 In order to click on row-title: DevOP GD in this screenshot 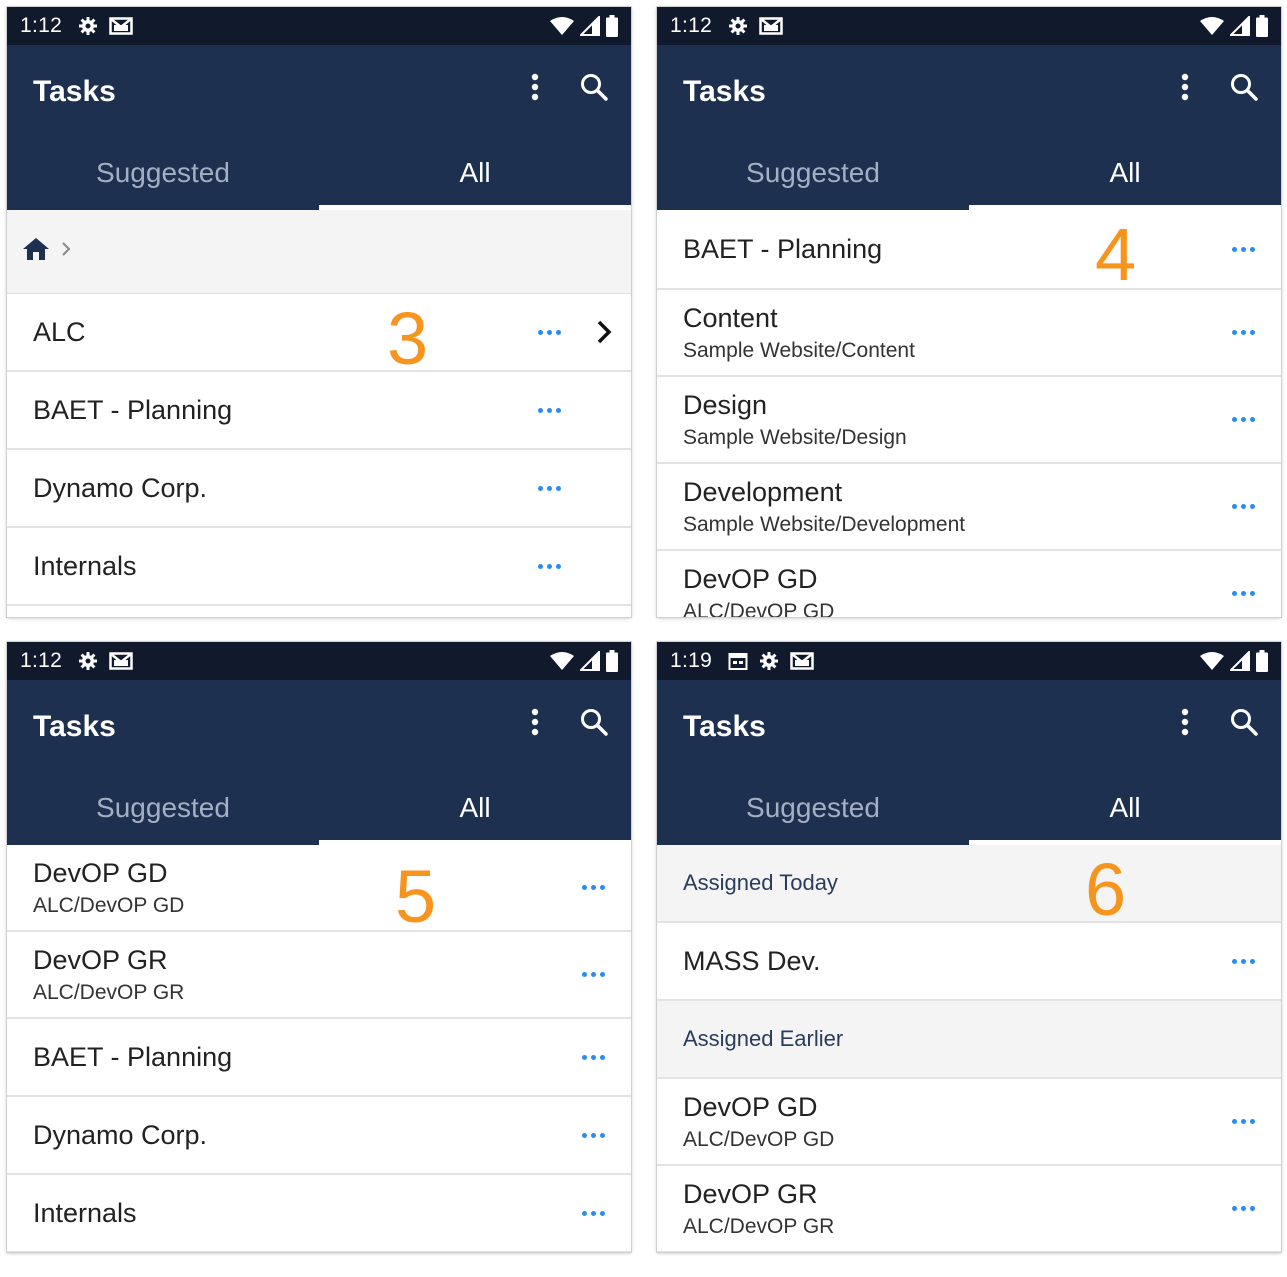, I will do `click(750, 578)`.